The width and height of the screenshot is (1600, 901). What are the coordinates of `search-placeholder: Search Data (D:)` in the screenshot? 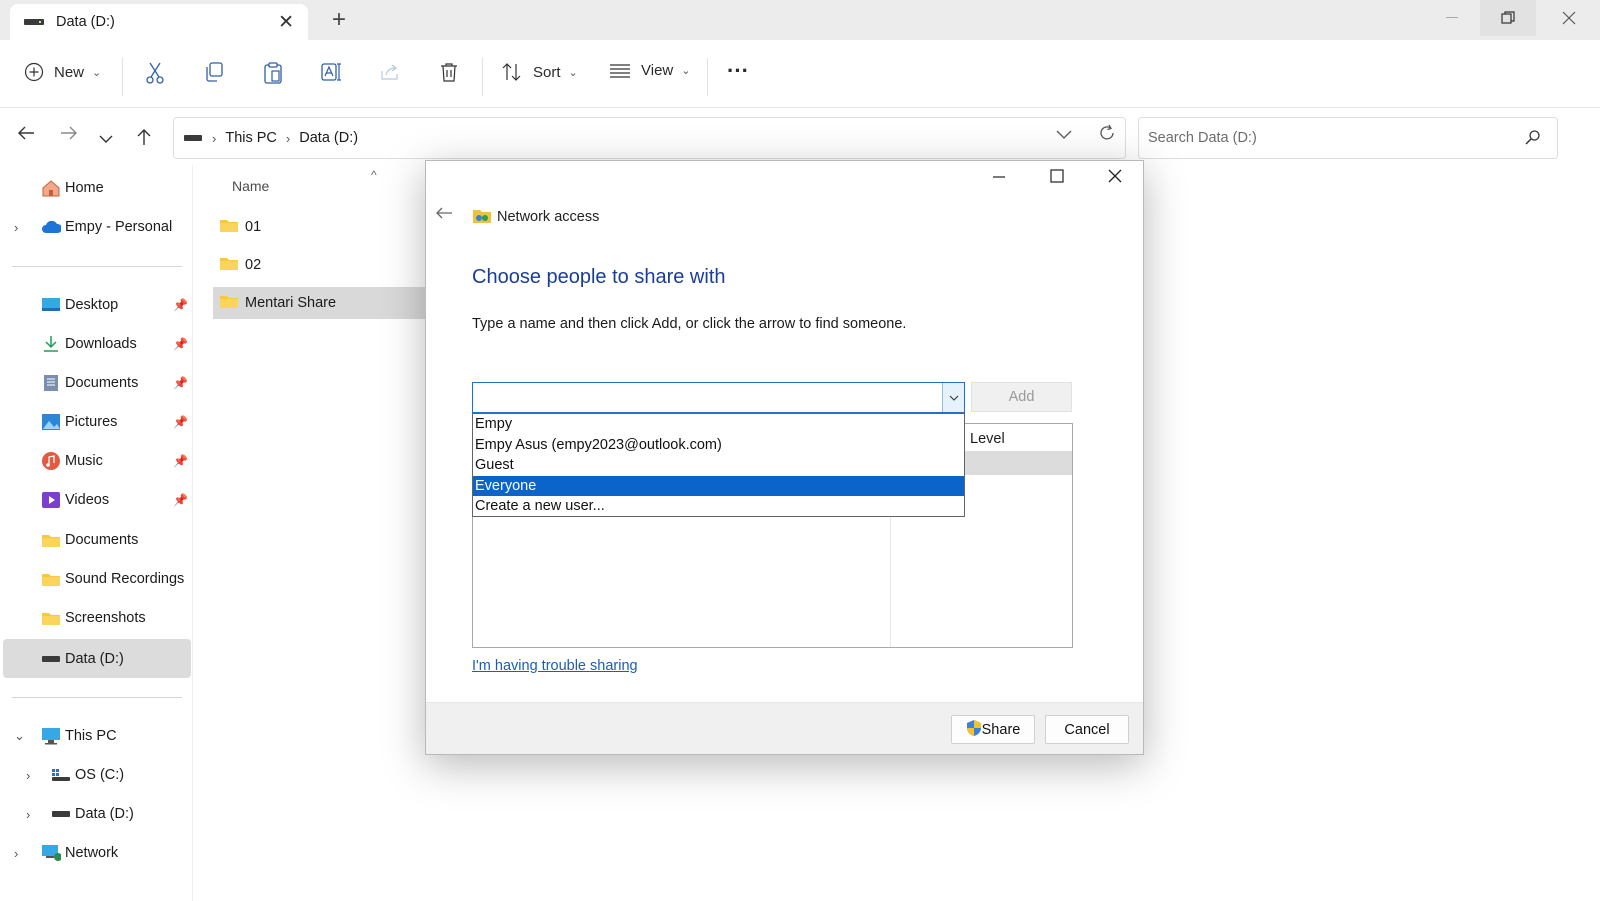 It's located at (1202, 138).